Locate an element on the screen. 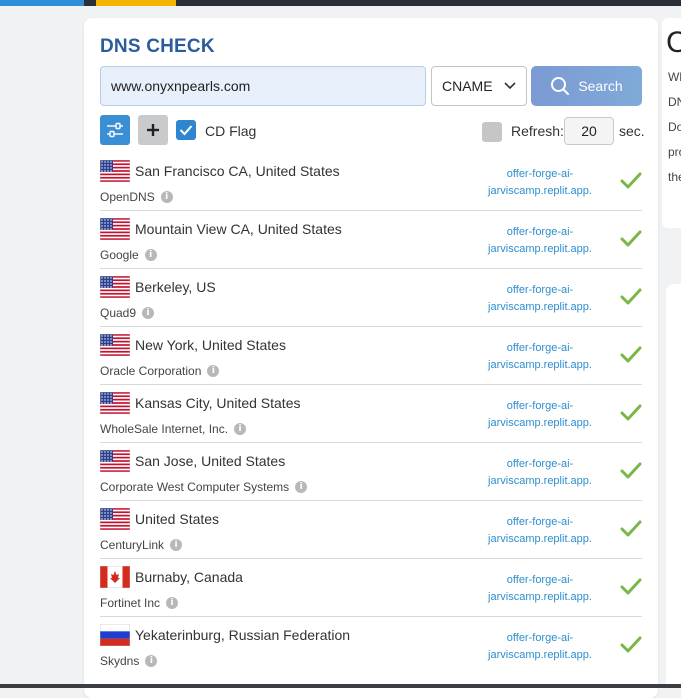  top-tab-indicator-blue is located at coordinates (42, 3).